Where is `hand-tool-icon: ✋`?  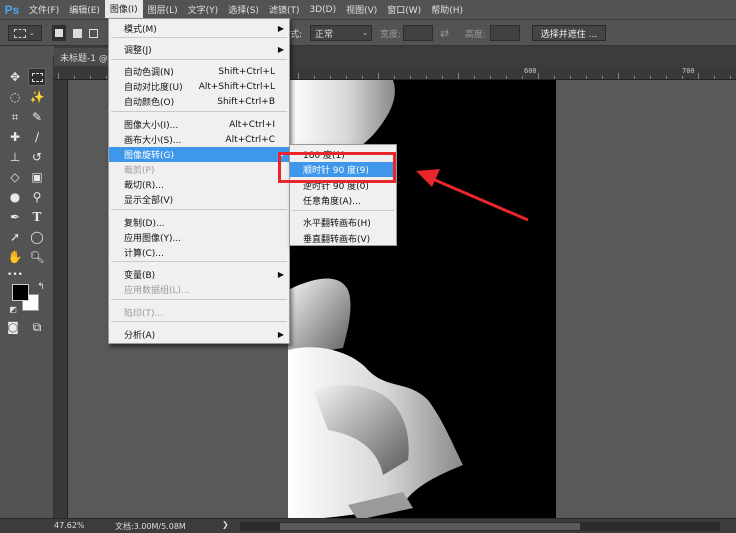 hand-tool-icon: ✋ is located at coordinates (15, 257).